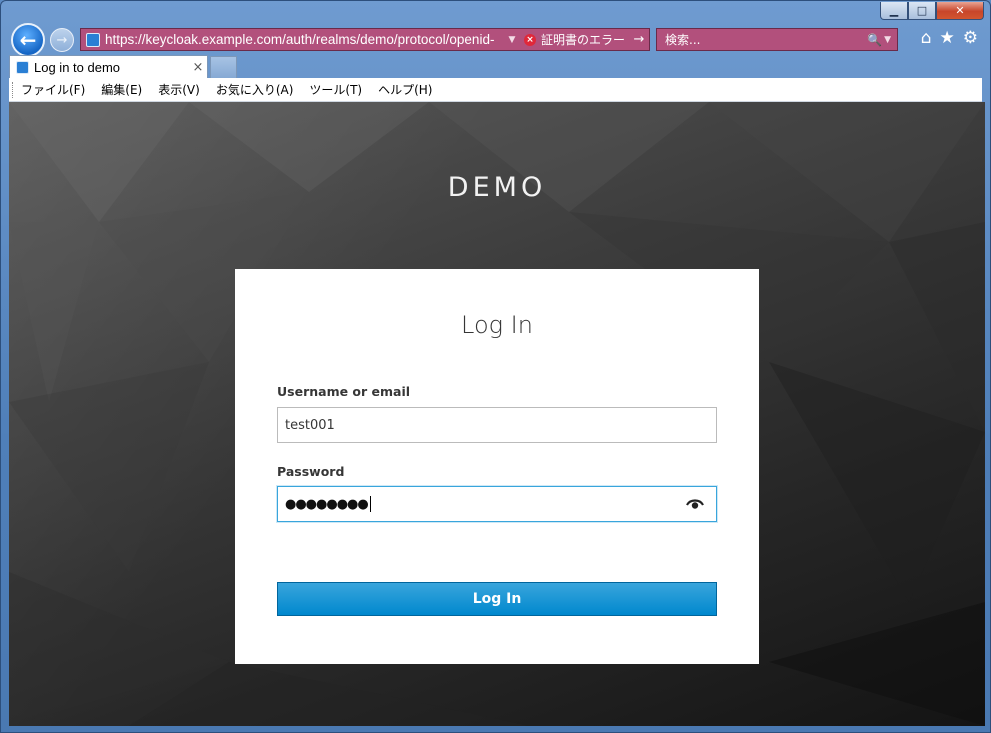 The height and width of the screenshot is (733, 991). What do you see at coordinates (639, 39) in the screenshot?
I see `go-button: →` at bounding box center [639, 39].